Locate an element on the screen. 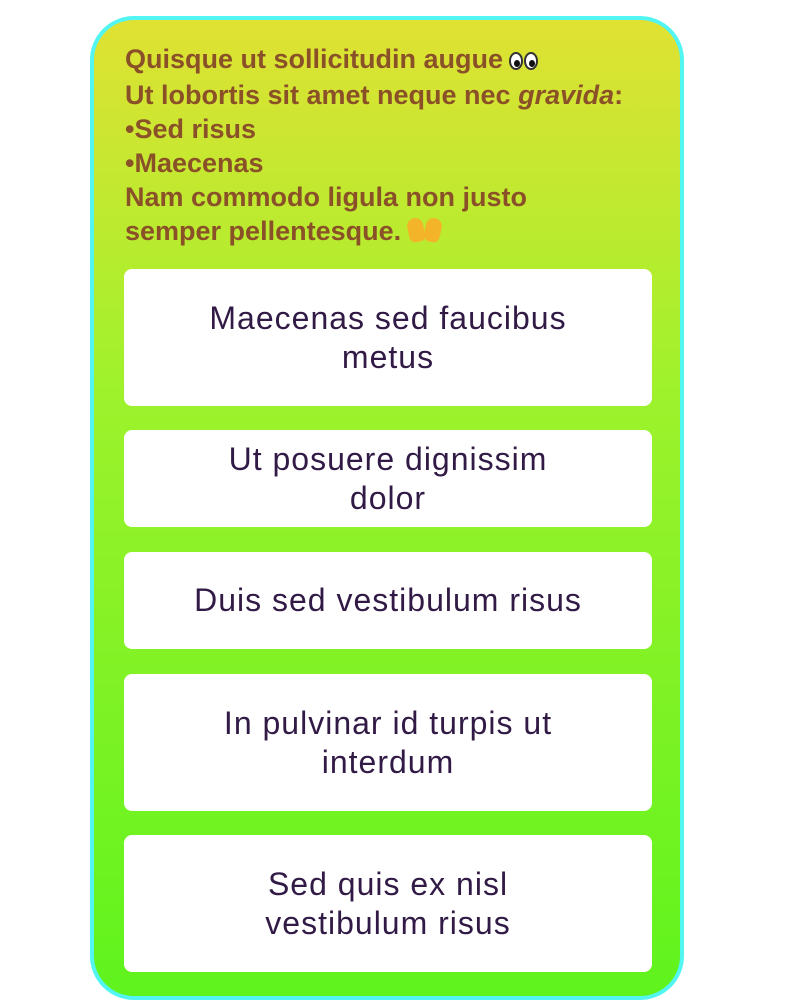 The image size is (808, 1000). question-line-2: Ut lobortis sit amet neque nec gravida: is located at coordinates (395, 95).